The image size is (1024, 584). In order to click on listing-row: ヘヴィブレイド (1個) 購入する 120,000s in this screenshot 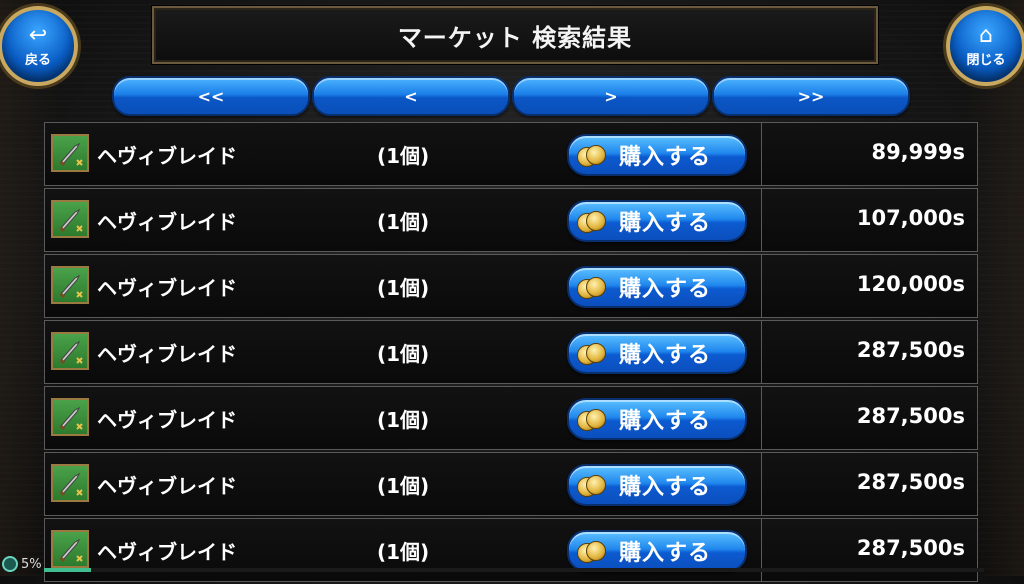, I will do `click(511, 286)`.